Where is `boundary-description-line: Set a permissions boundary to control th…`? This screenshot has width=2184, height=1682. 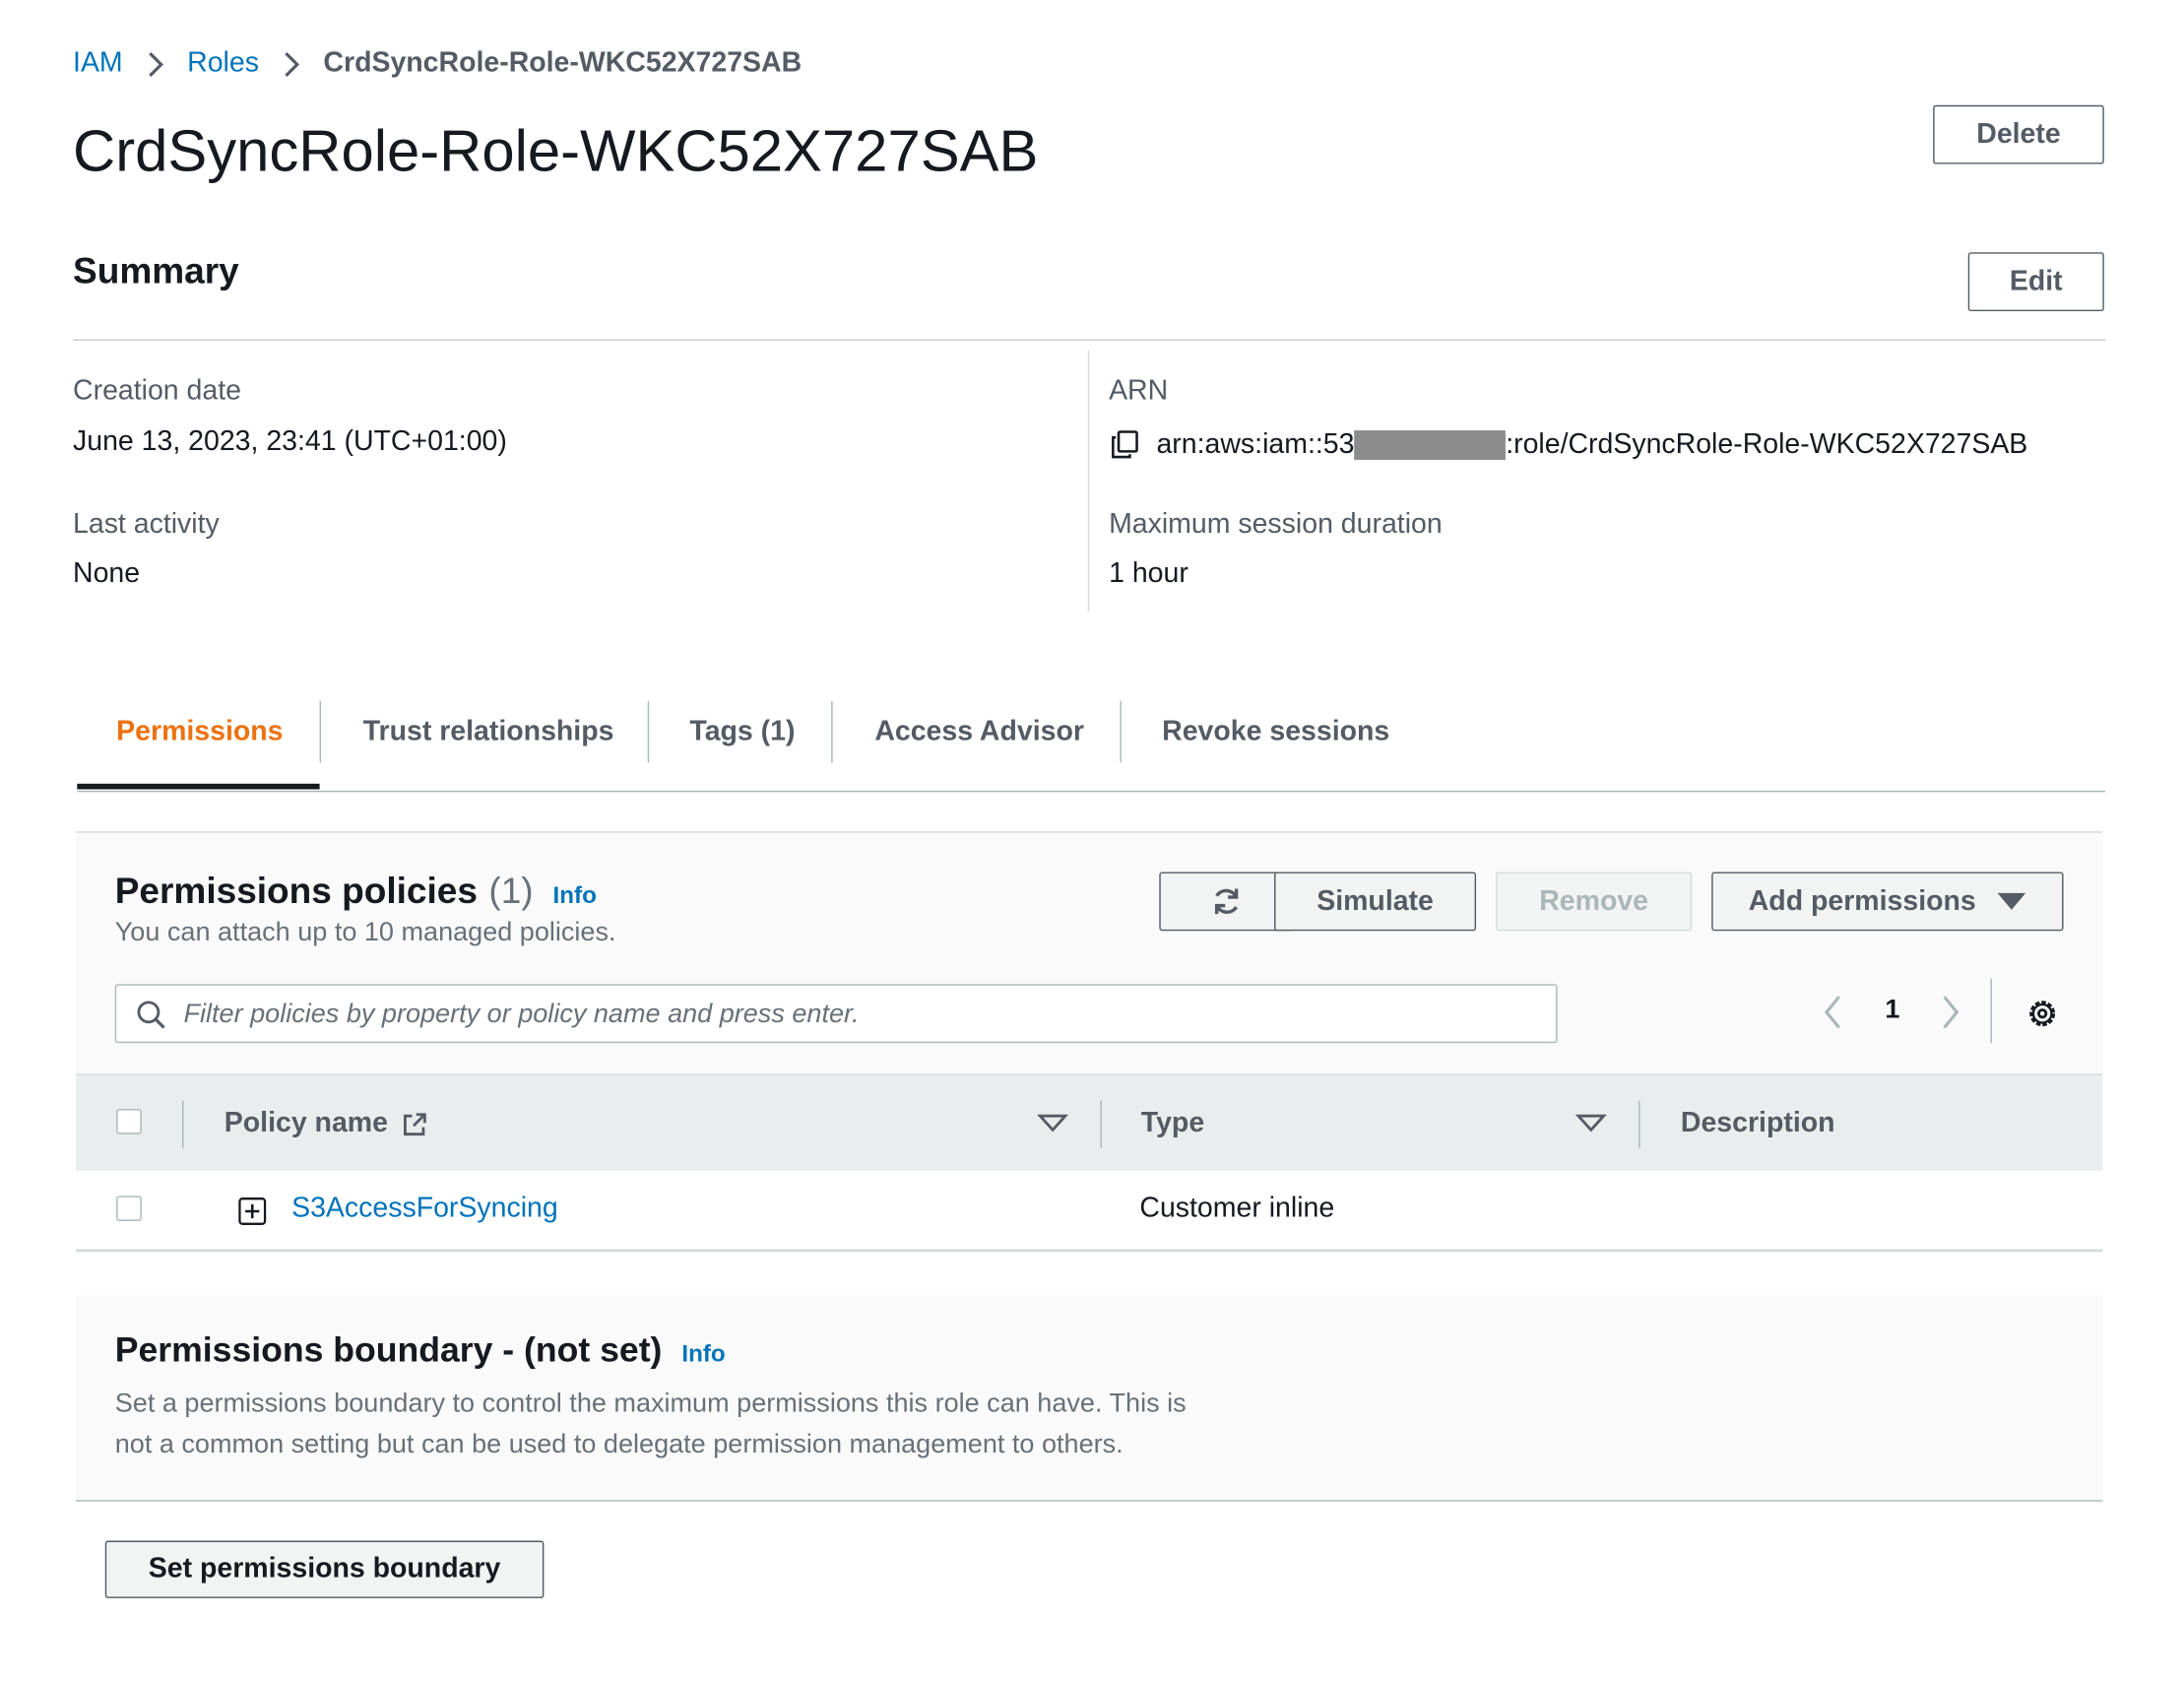
boundary-description-line: Set a permissions boundary to control th… is located at coordinates (650, 1404).